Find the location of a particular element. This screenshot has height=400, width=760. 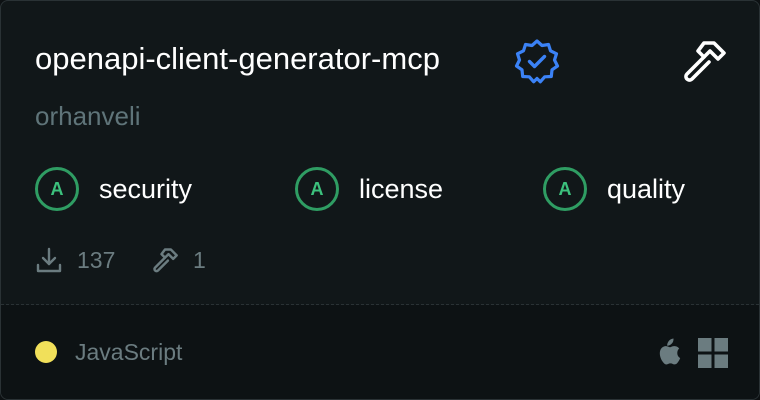

downloads-count: 137 is located at coordinates (96, 260).